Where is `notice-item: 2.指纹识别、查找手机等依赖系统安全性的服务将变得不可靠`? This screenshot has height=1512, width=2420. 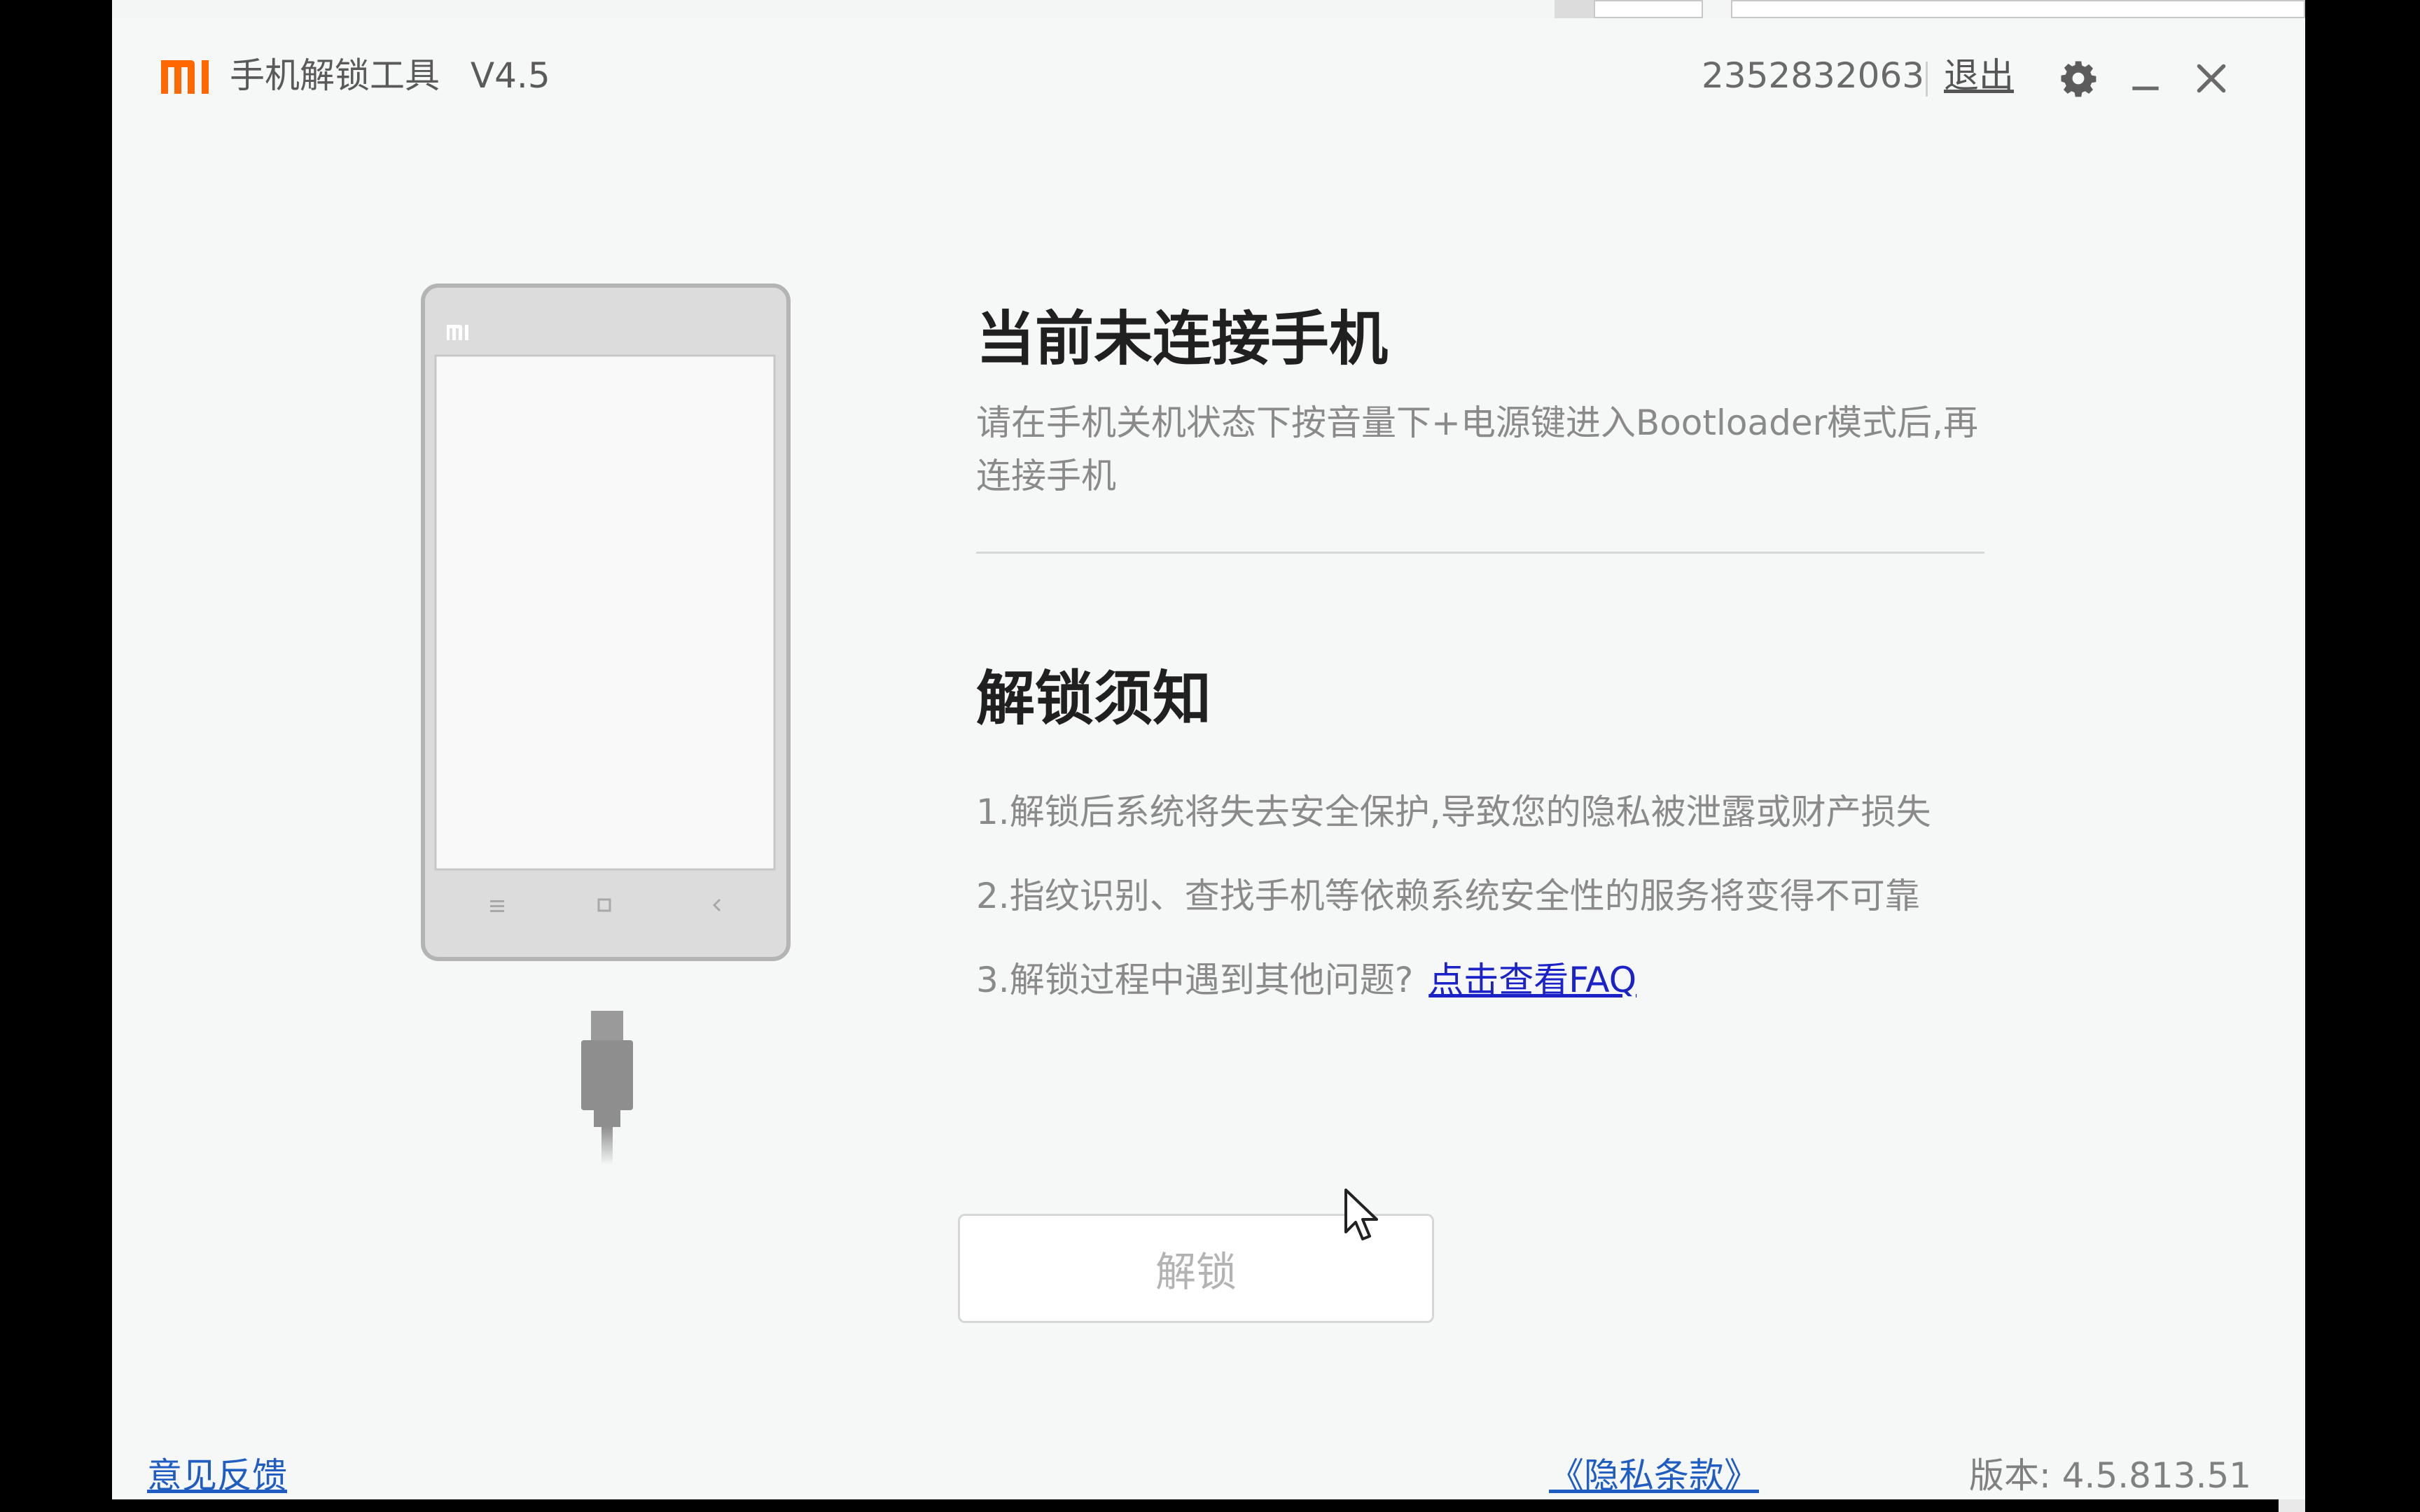
notice-item: 2.指纹识别、查找手机等依赖系统安全性的服务将变得不可靠 is located at coordinates (1453, 910).